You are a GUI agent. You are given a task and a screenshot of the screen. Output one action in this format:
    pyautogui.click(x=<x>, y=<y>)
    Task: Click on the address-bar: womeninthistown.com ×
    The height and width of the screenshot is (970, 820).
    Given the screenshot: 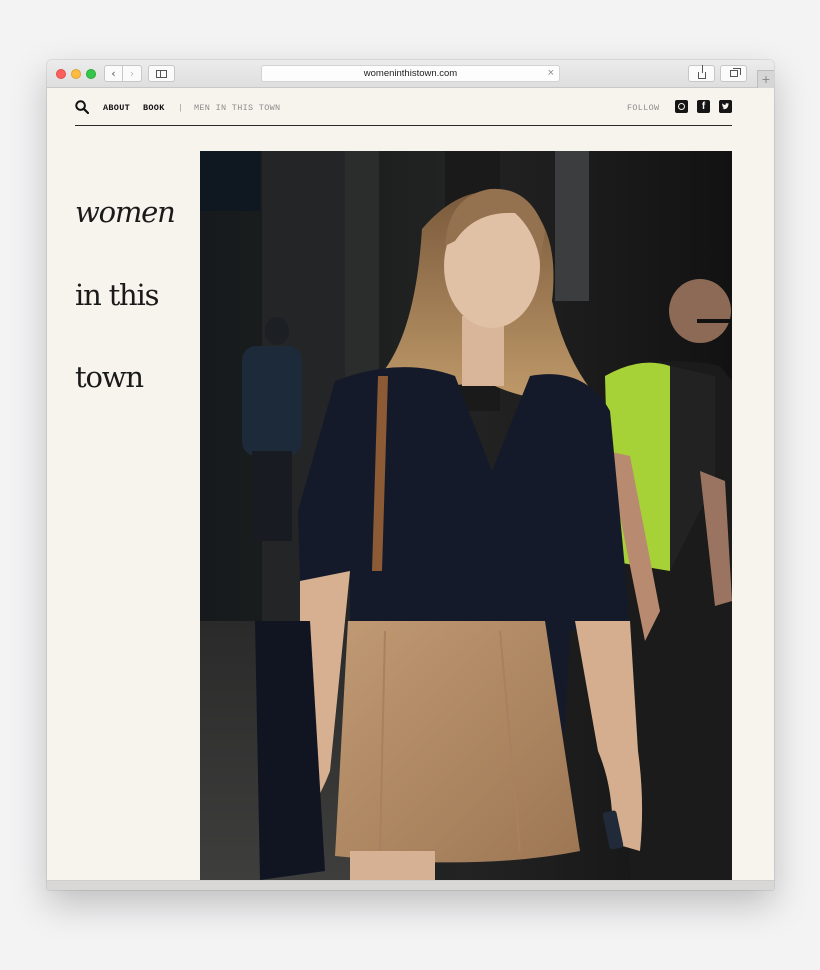 What is the action you would take?
    pyautogui.click(x=410, y=73)
    